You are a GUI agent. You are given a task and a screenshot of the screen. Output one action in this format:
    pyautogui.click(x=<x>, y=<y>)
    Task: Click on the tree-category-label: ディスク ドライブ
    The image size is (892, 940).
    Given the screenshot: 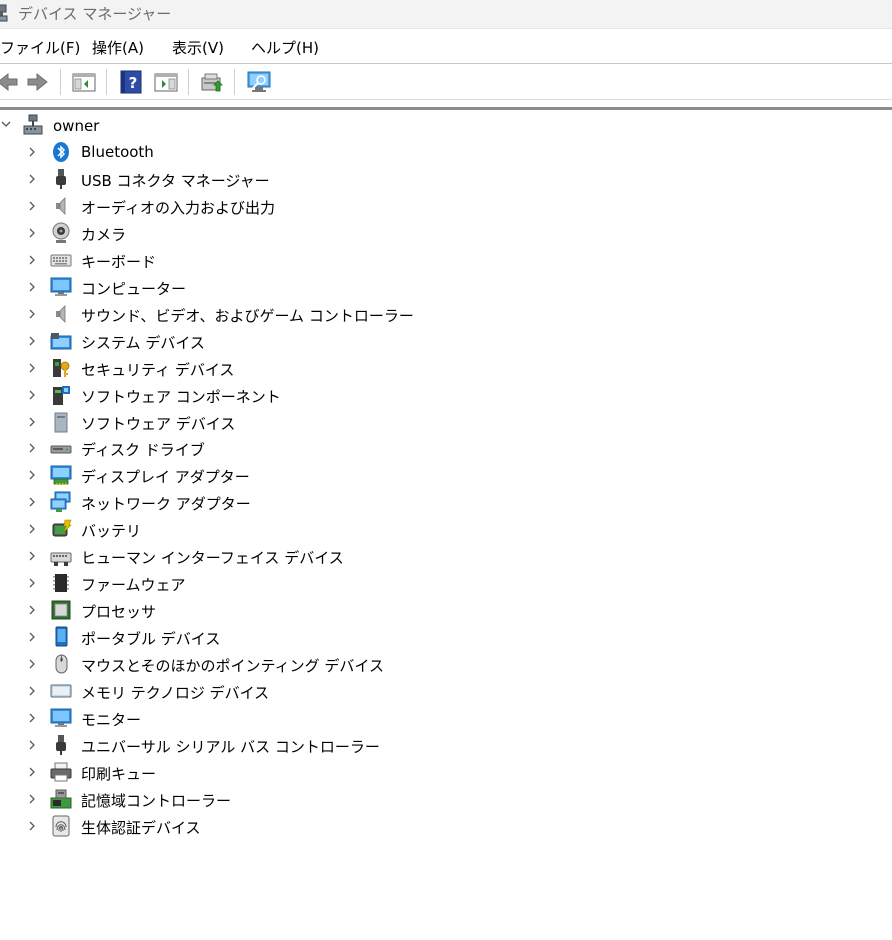 What is the action you would take?
    pyautogui.click(x=143, y=450)
    